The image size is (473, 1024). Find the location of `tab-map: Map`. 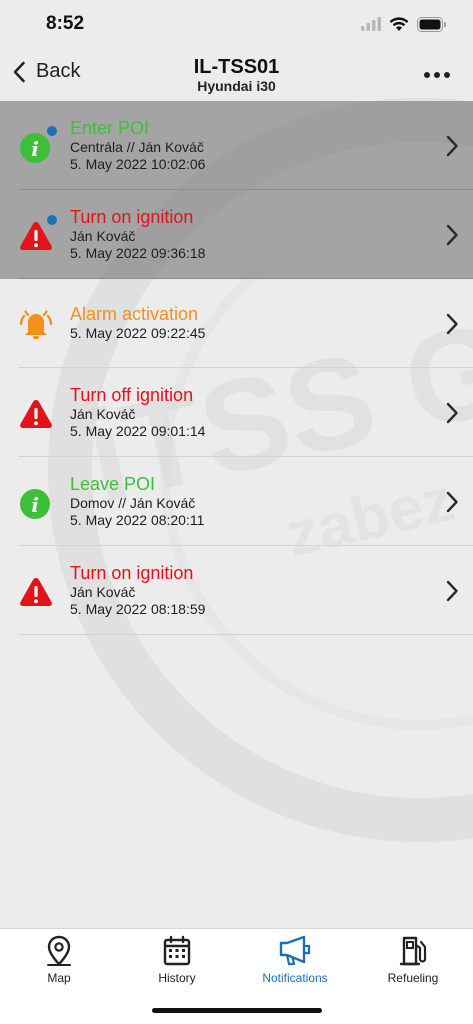

tab-map: Map is located at coordinates (59, 965).